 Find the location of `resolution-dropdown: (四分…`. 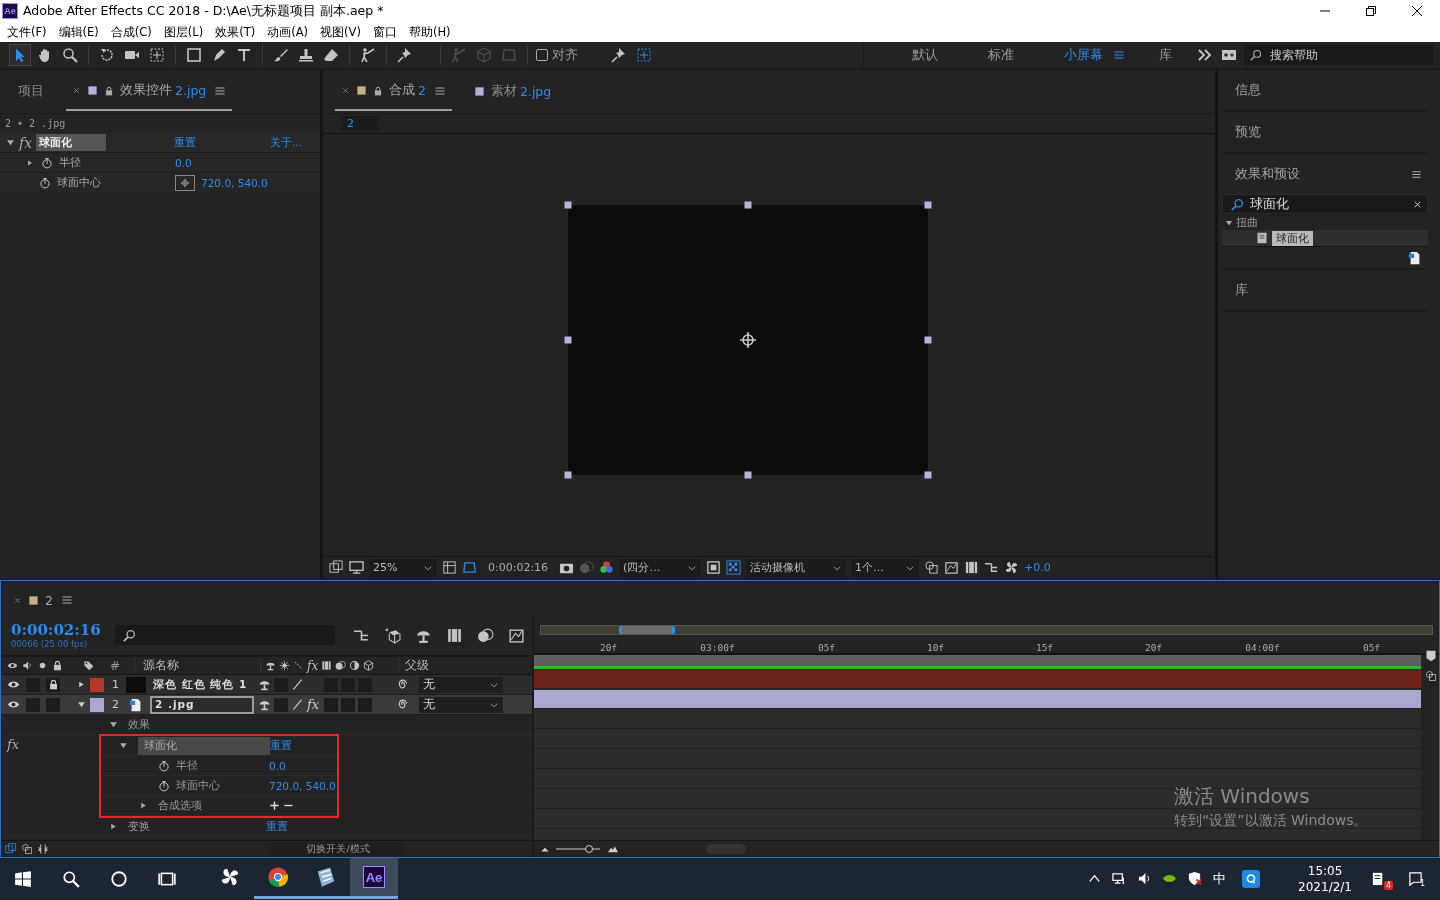

resolution-dropdown: (四分… is located at coordinates (660, 567).